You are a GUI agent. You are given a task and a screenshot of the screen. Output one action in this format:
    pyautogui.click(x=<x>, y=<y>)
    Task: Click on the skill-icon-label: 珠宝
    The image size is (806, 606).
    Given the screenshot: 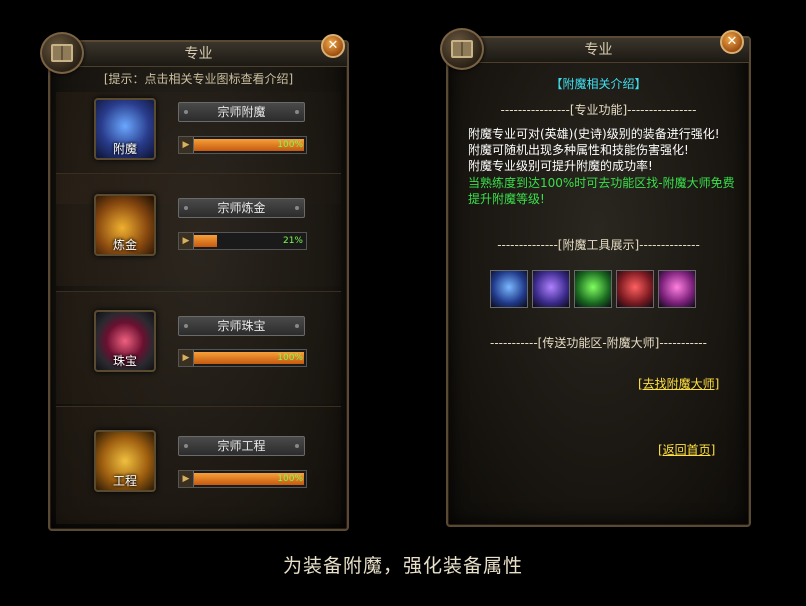 What is the action you would take?
    pyautogui.click(x=124, y=361)
    